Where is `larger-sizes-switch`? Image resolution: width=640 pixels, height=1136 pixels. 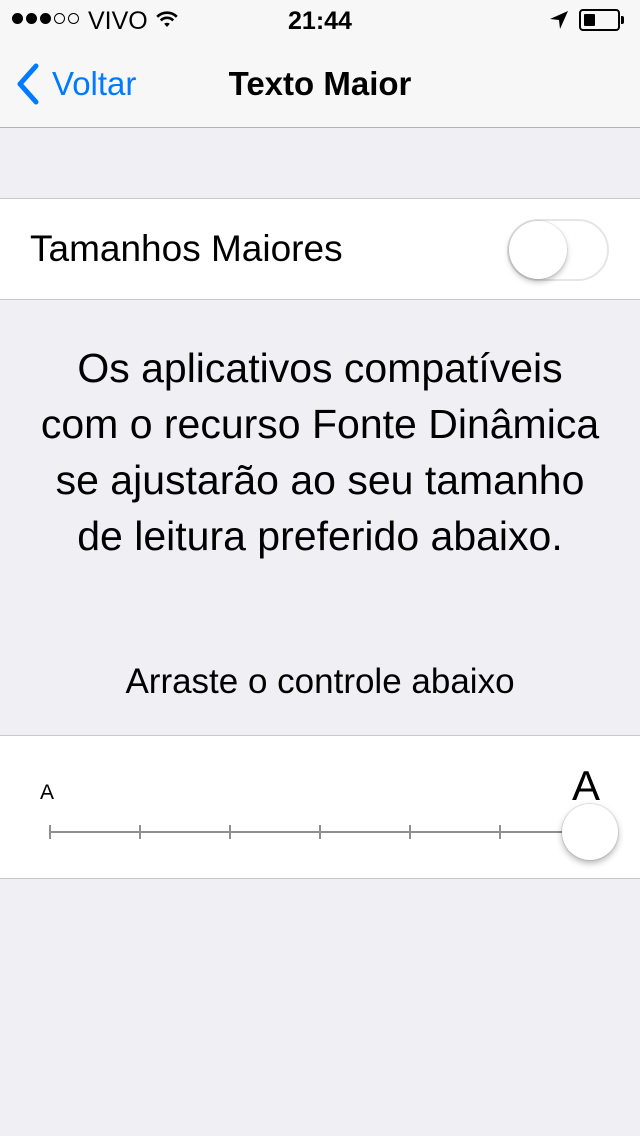
larger-sizes-switch is located at coordinates (558, 250).